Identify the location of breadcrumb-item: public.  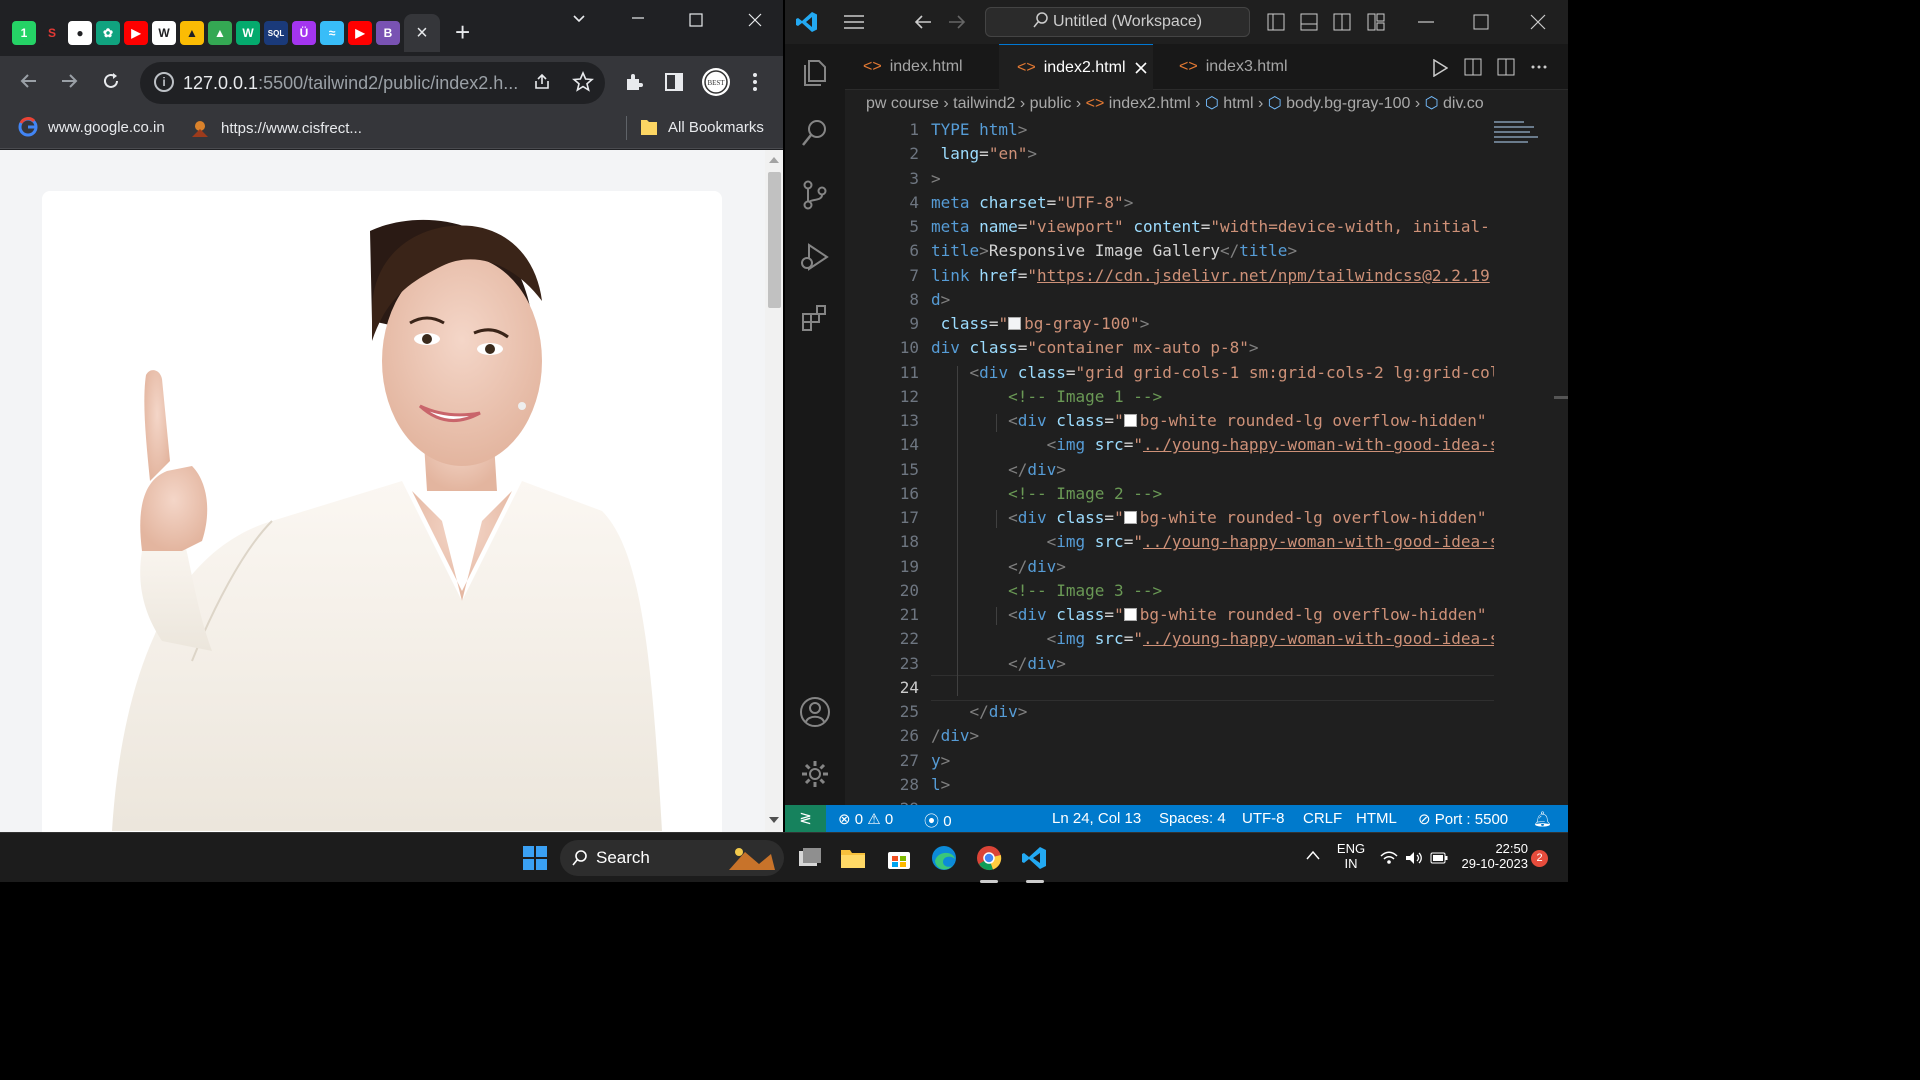
(1051, 103).